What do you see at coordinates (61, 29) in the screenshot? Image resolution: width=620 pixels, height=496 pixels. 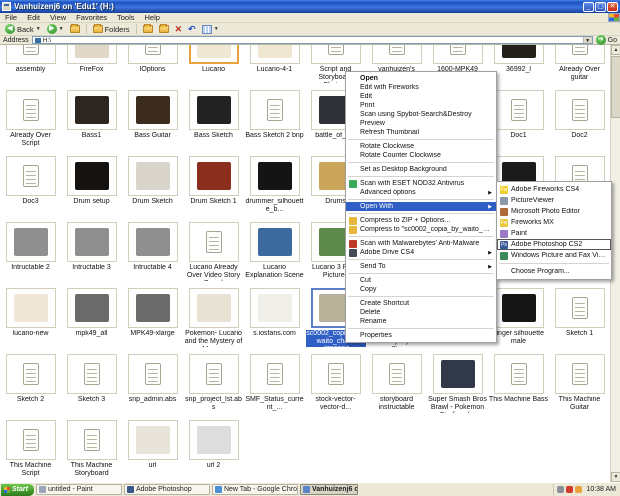 I see `forward-dropdown-icon: ▼` at bounding box center [61, 29].